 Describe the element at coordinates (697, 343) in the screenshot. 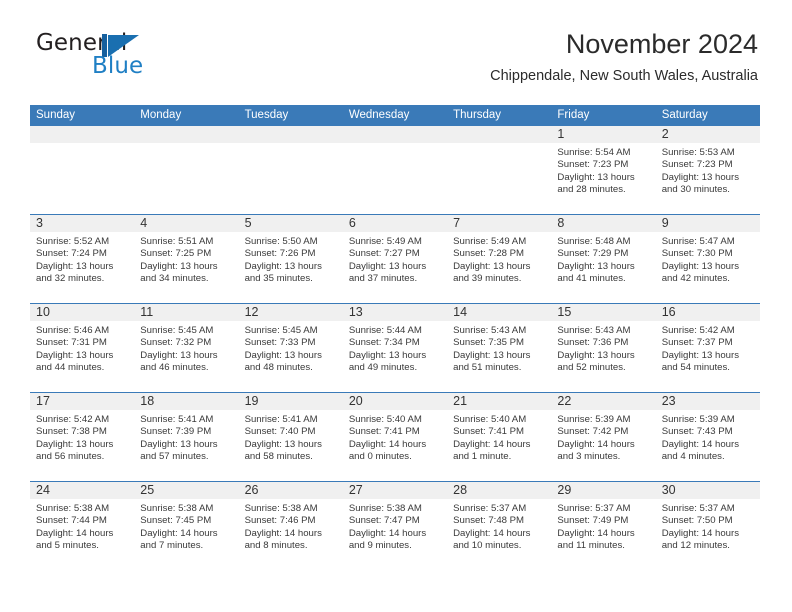

I see `sunset-time: Sunset: 7:37 PM` at that location.